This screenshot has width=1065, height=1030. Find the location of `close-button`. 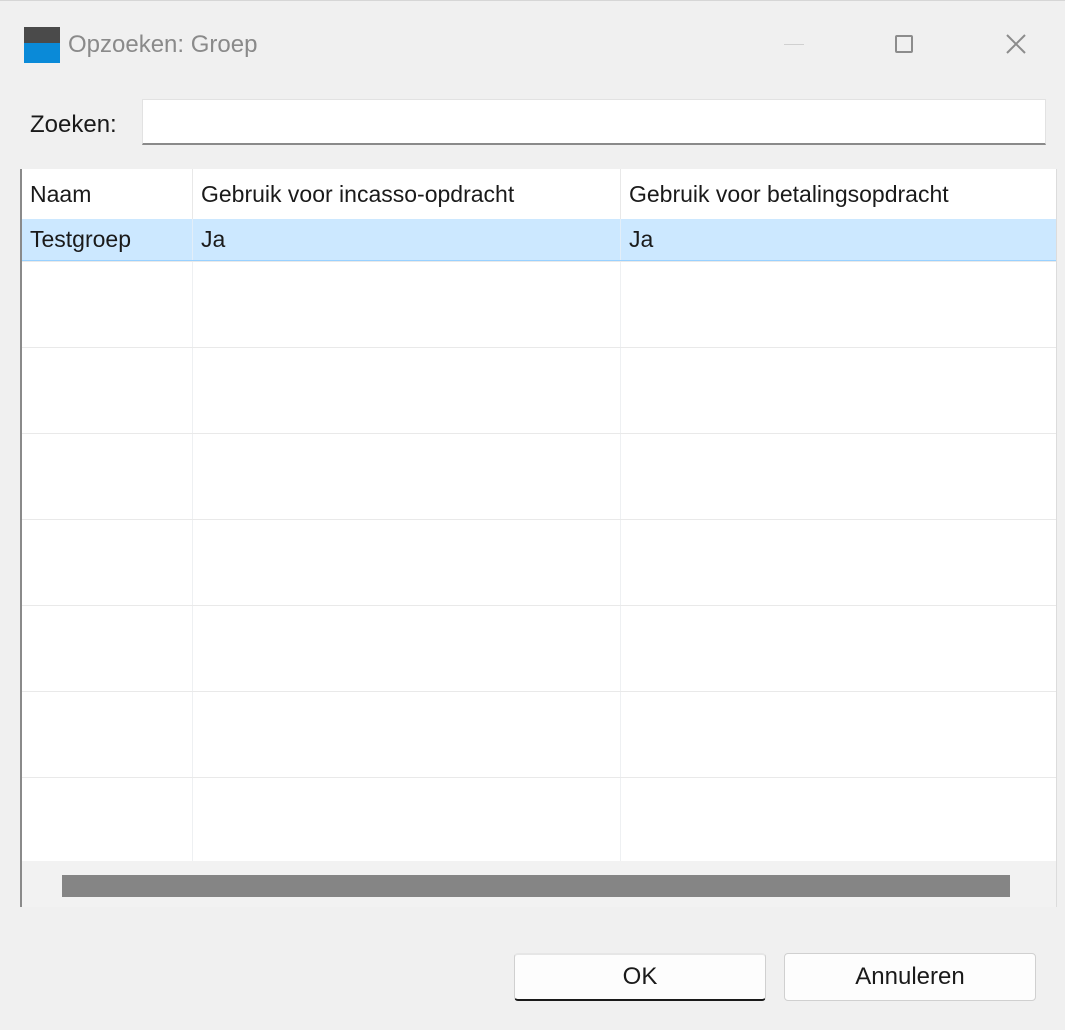

close-button is located at coordinates (1016, 44).